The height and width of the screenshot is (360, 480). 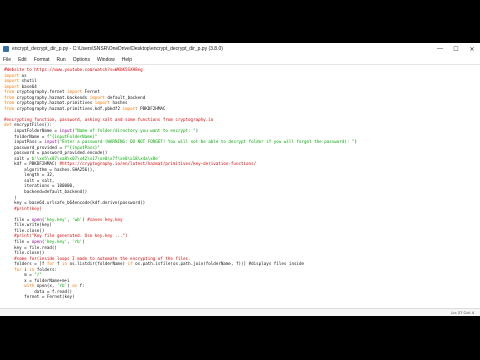 What do you see at coordinates (72, 136) in the screenshot?
I see `code-token: f"{inputFolderName}"` at bounding box center [72, 136].